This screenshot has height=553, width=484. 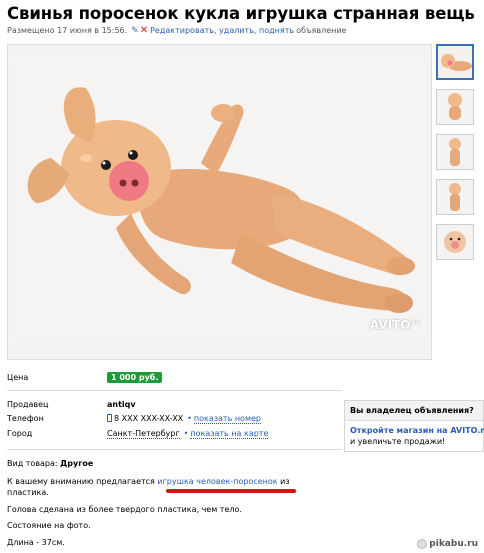 What do you see at coordinates (25, 418) in the screenshot?
I see `phone-label: Телефон` at bounding box center [25, 418].